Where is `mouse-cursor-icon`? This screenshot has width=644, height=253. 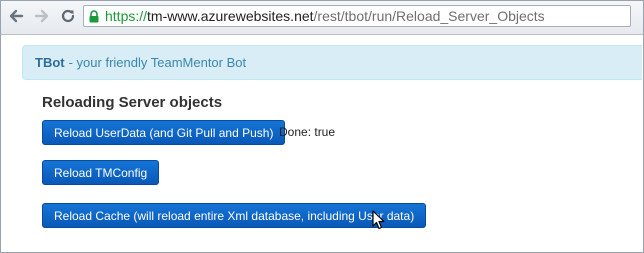 mouse-cursor-icon is located at coordinates (378, 220).